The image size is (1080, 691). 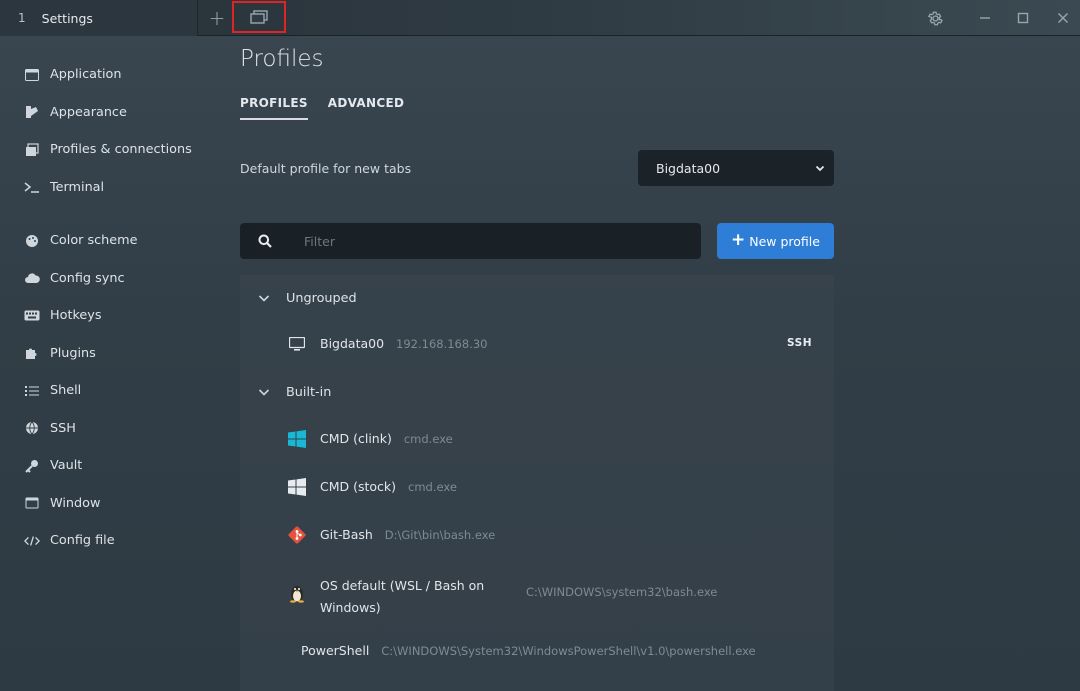 What do you see at coordinates (402, 596) in the screenshot?
I see `profile-name: OS default (WSL / Bash on Windows)` at bounding box center [402, 596].